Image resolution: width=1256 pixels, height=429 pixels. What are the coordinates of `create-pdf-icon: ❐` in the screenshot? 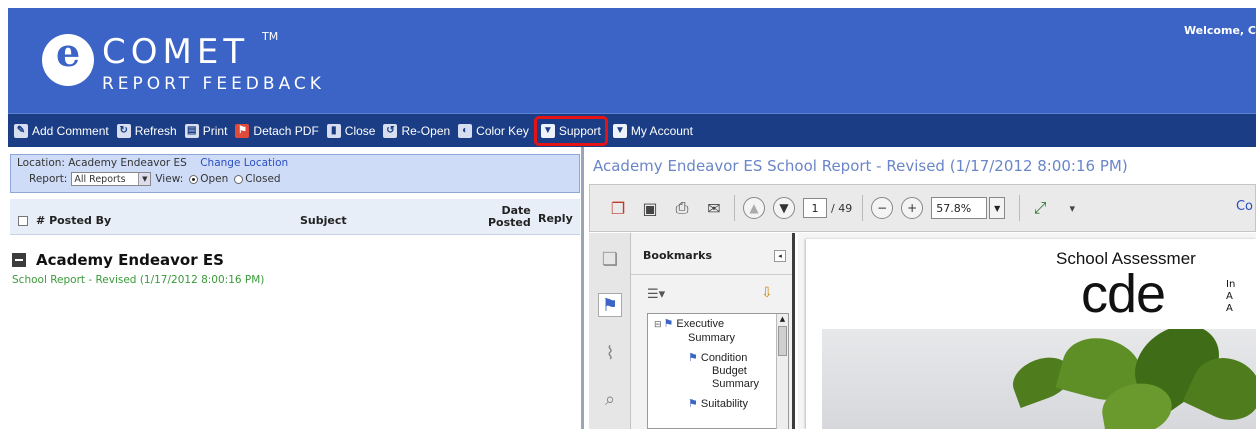 It's located at (618, 208).